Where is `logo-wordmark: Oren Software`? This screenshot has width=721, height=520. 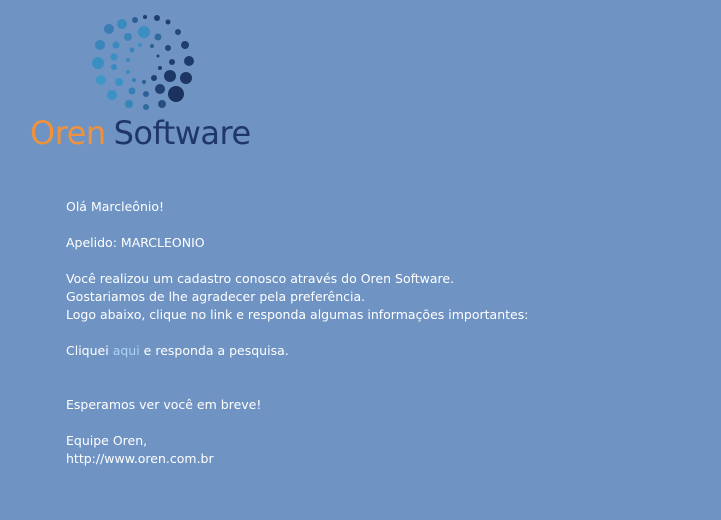 logo-wordmark: Oren Software is located at coordinates (140, 133).